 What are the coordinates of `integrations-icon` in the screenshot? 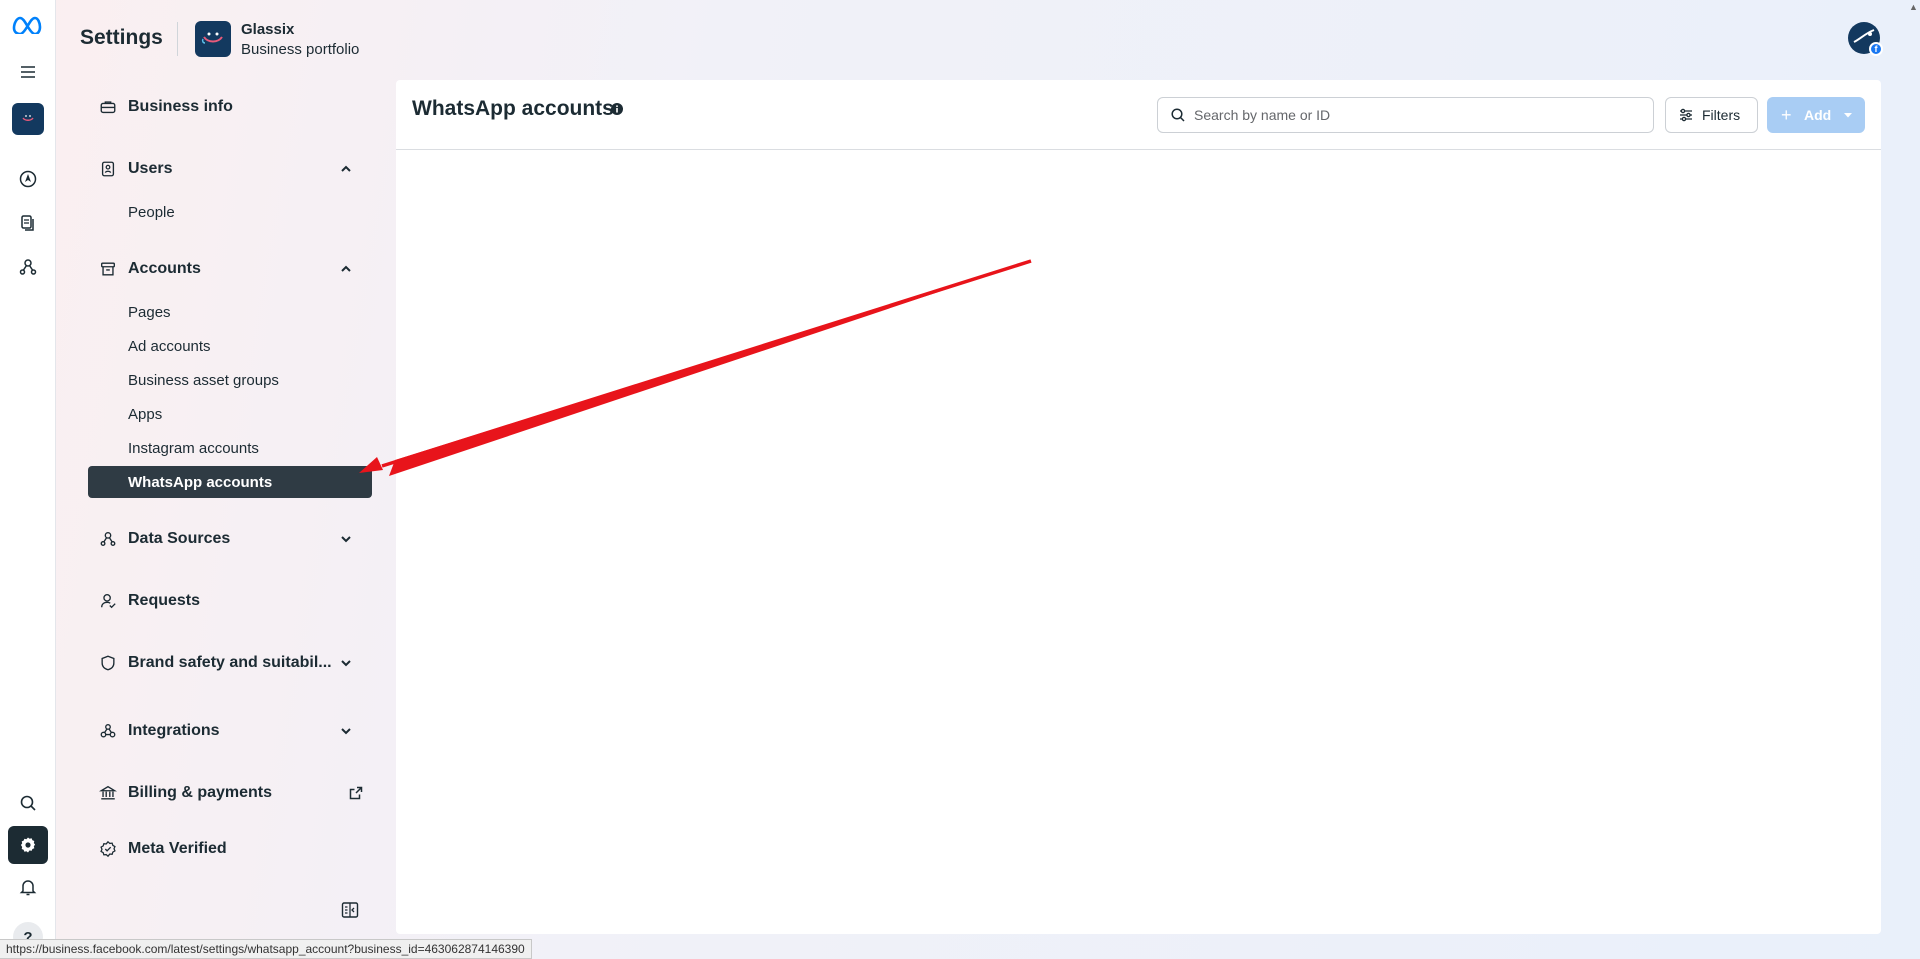 It's located at (108, 731).